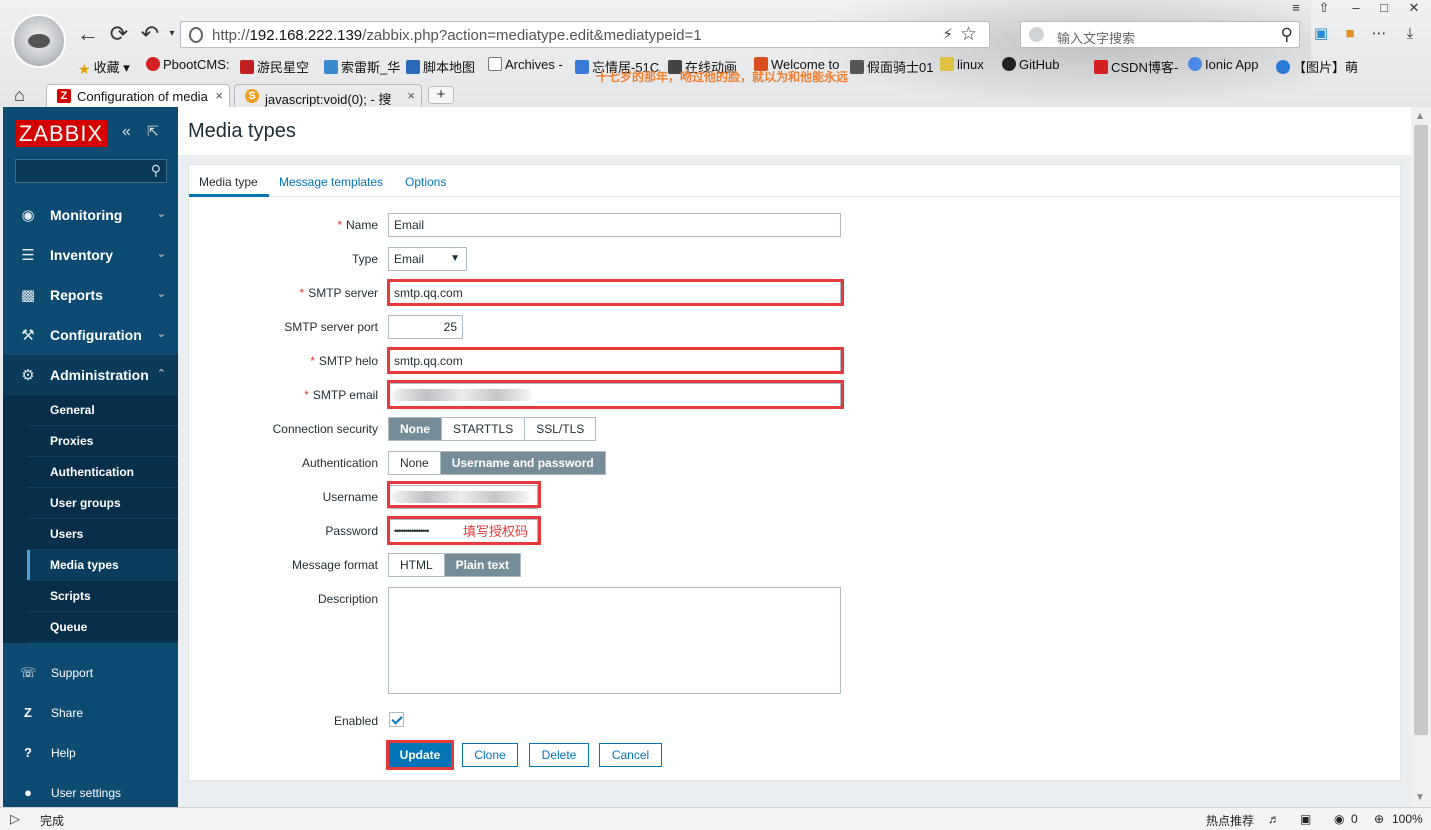 This screenshot has height=830, width=1431. I want to click on submenu-item-authentication: Authentication, so click(102, 472).